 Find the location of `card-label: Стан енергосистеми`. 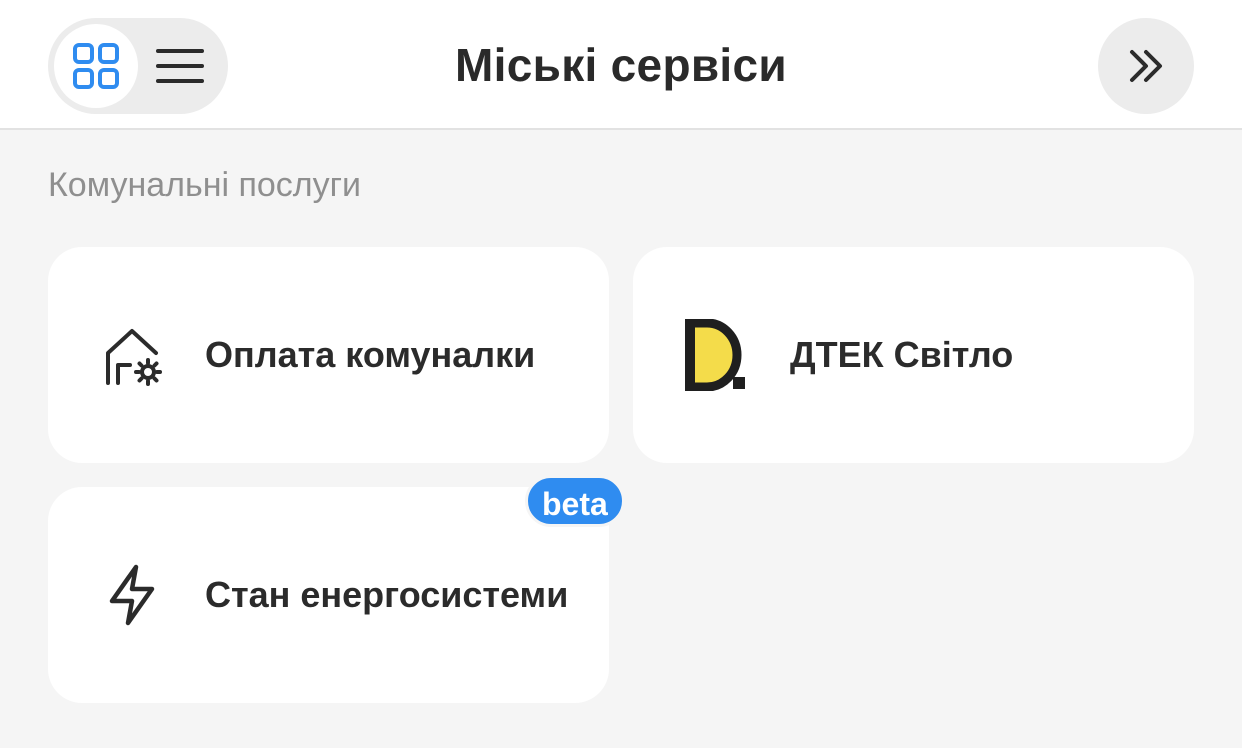

card-label: Стан енергосистеми is located at coordinates (387, 594).